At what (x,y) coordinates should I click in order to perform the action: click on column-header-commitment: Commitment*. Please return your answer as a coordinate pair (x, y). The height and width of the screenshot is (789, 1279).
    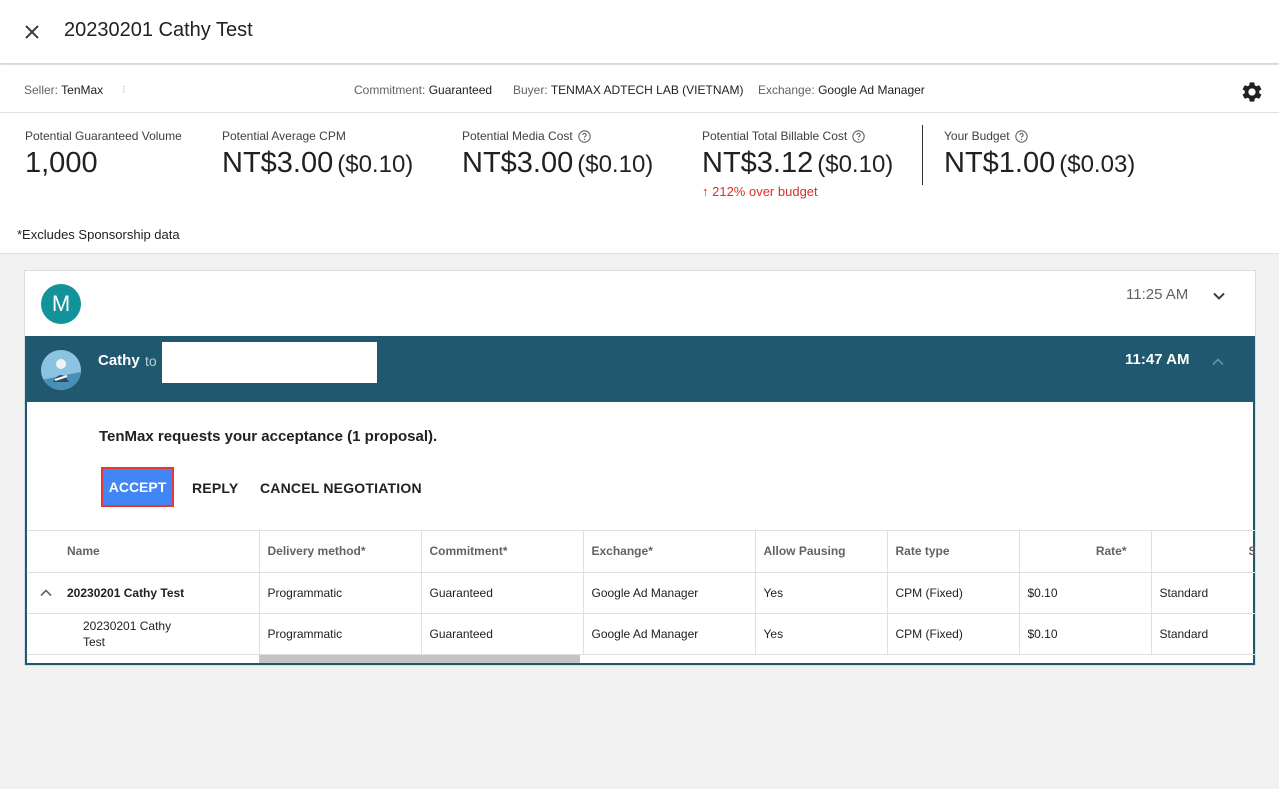
    Looking at the image, I should click on (502, 552).